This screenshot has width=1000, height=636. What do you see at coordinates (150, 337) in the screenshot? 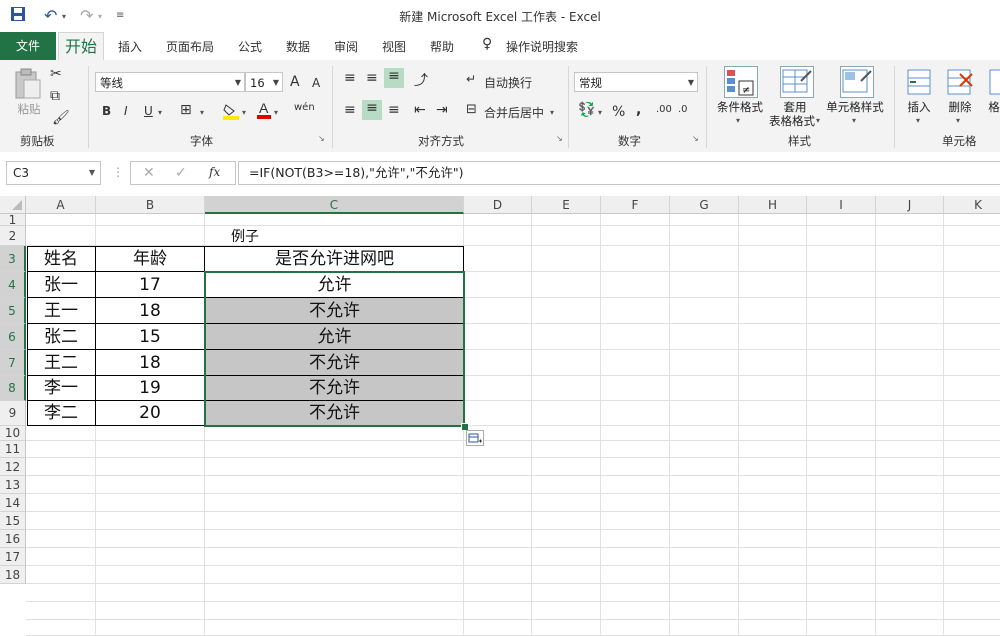
I see `cell-B5: 15` at bounding box center [150, 337].